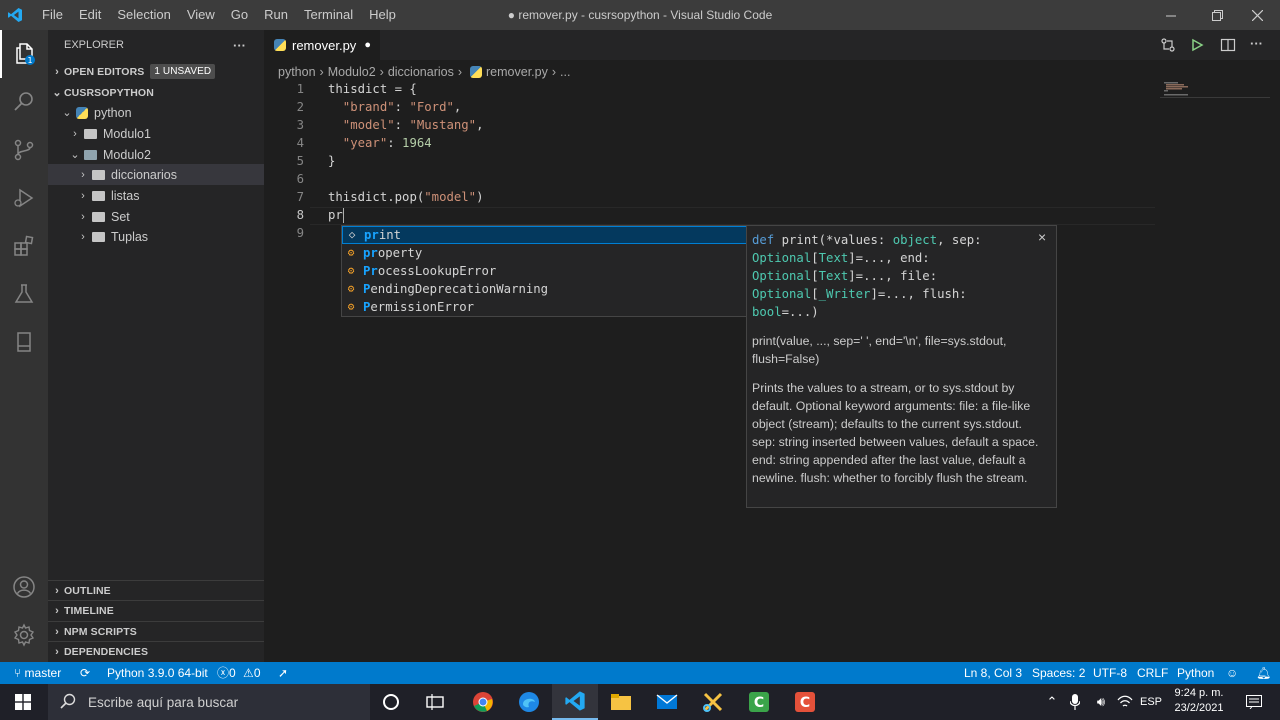  I want to click on breadcrumb-item: Modulo2, so click(352, 72).